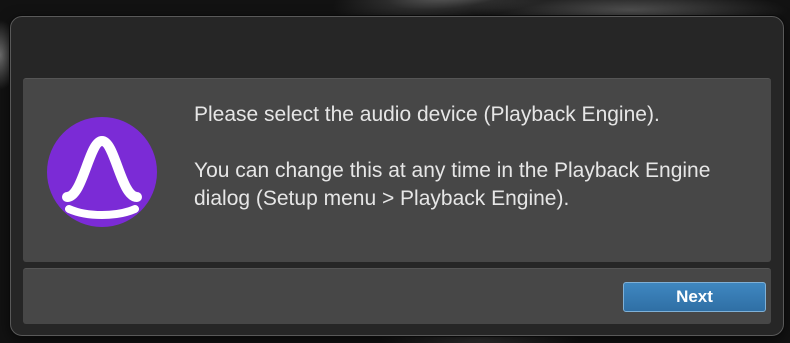 The image size is (790, 343). Describe the element at coordinates (694, 297) in the screenshot. I see `next-button: Next` at that location.